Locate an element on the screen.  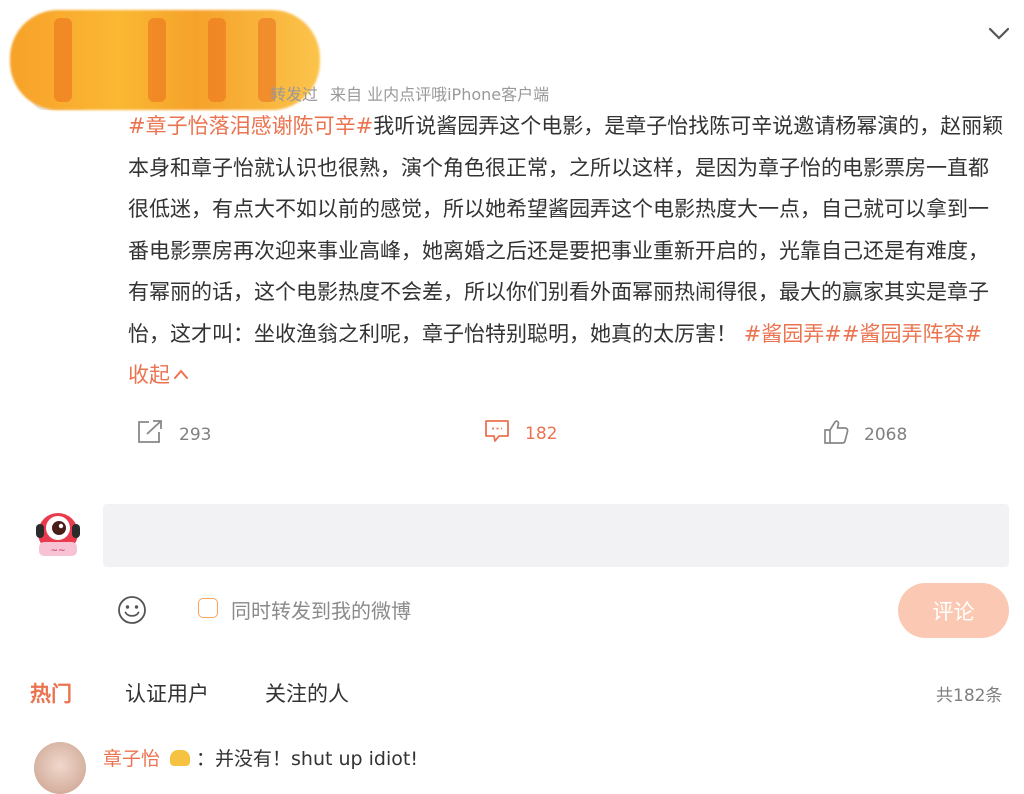
list-item: 章子怡 ：并没有！shut up idiot! is located at coordinates (260, 757).